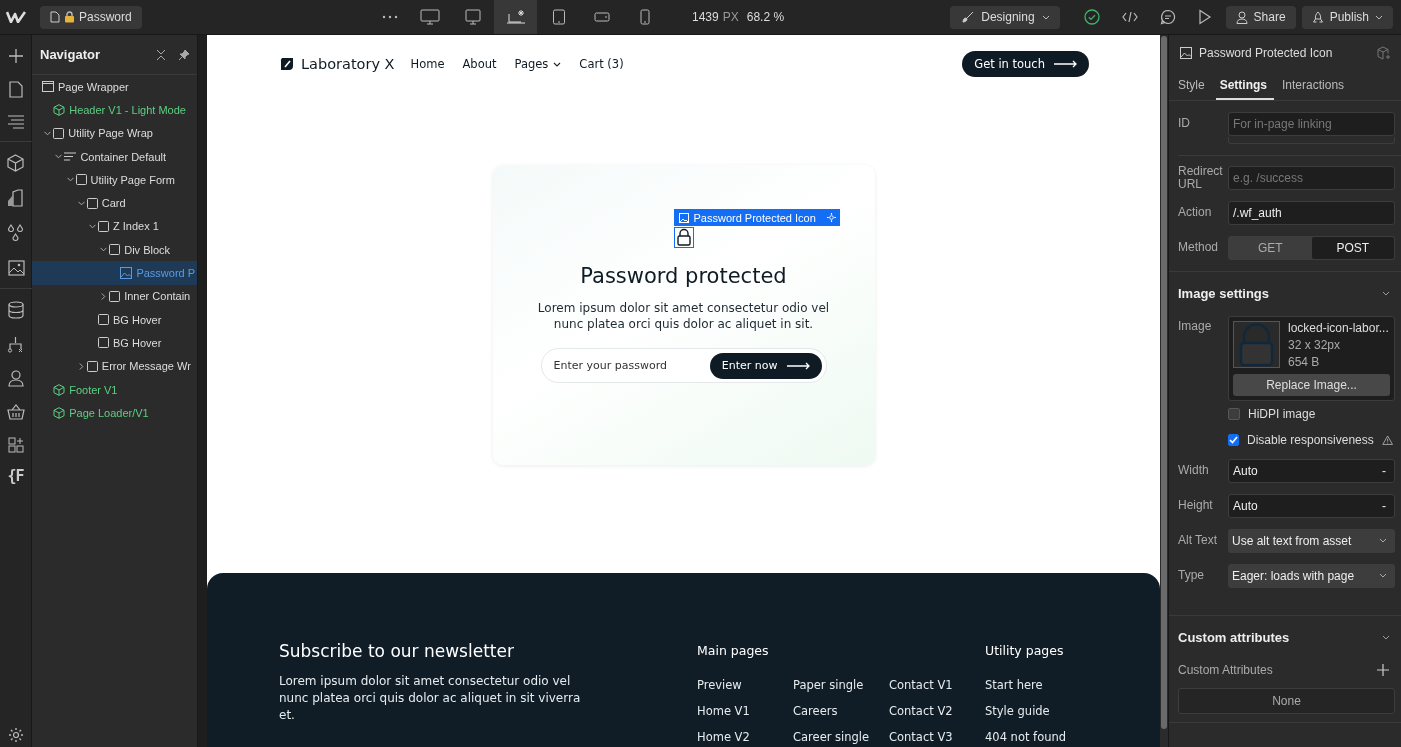  I want to click on input-field: e.g. /success, so click(1311, 177).